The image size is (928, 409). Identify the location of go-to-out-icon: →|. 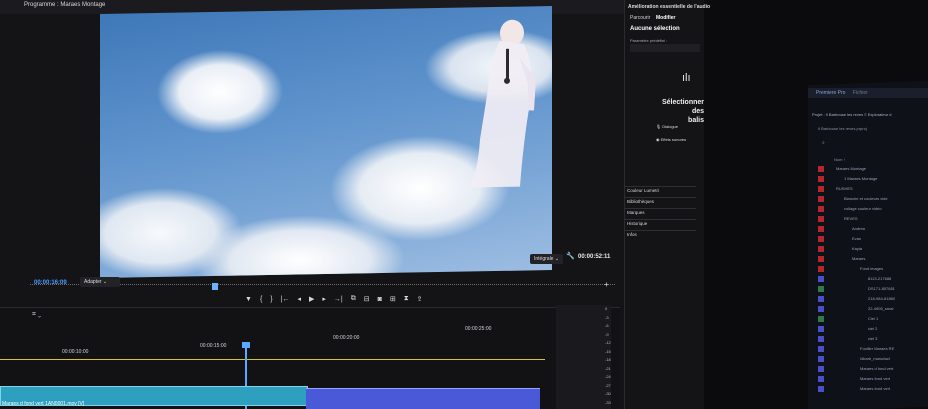
(338, 299).